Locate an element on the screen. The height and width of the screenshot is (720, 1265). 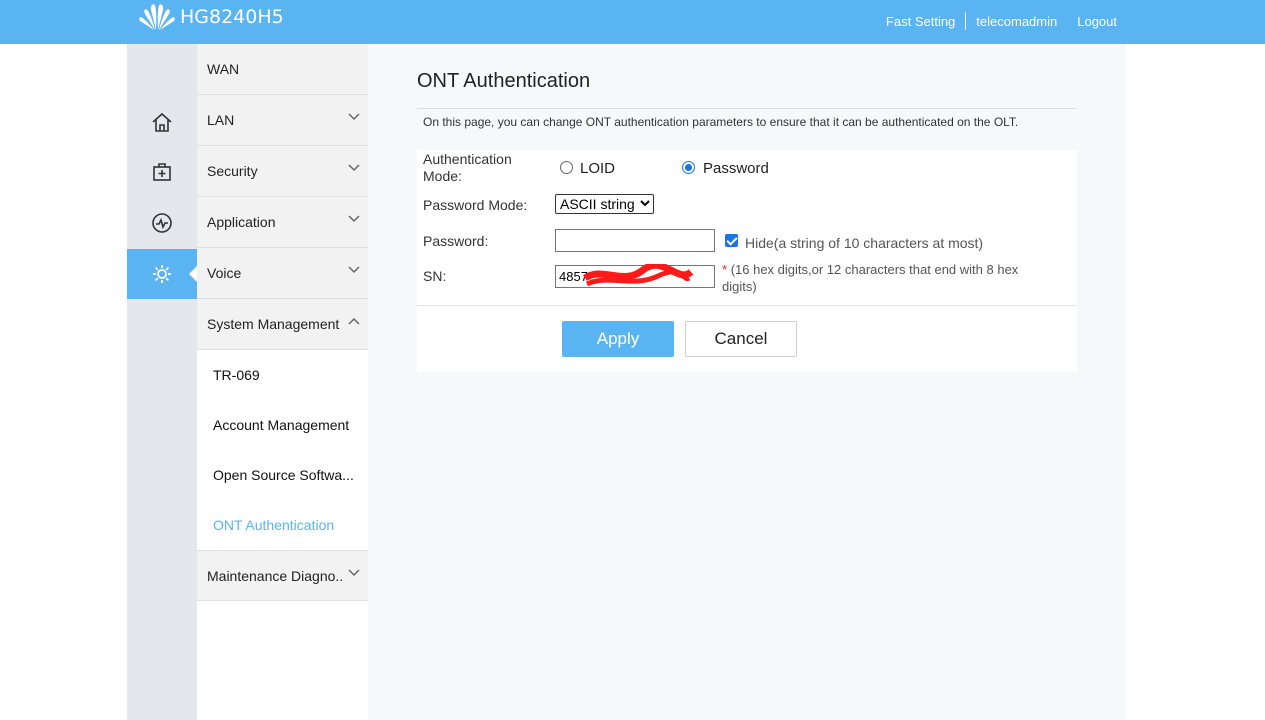
menu-item-label: LAN is located at coordinates (221, 120).